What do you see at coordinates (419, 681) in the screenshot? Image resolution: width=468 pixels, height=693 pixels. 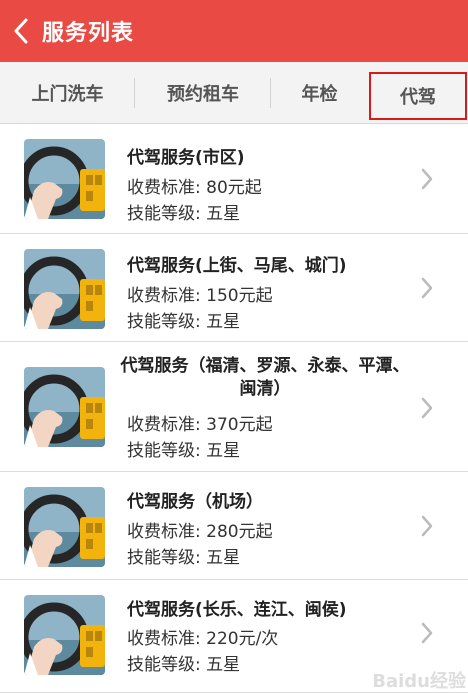 I see `watermark: Baidu经验` at bounding box center [419, 681].